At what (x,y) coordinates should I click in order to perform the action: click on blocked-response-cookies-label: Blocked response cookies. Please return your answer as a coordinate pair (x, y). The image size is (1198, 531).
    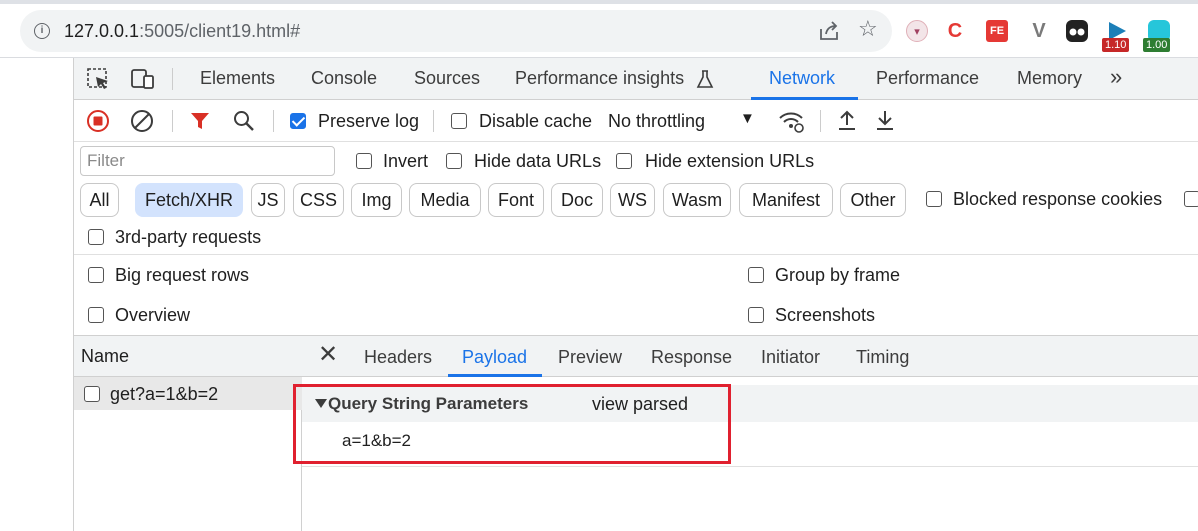
    Looking at the image, I should click on (1058, 199).